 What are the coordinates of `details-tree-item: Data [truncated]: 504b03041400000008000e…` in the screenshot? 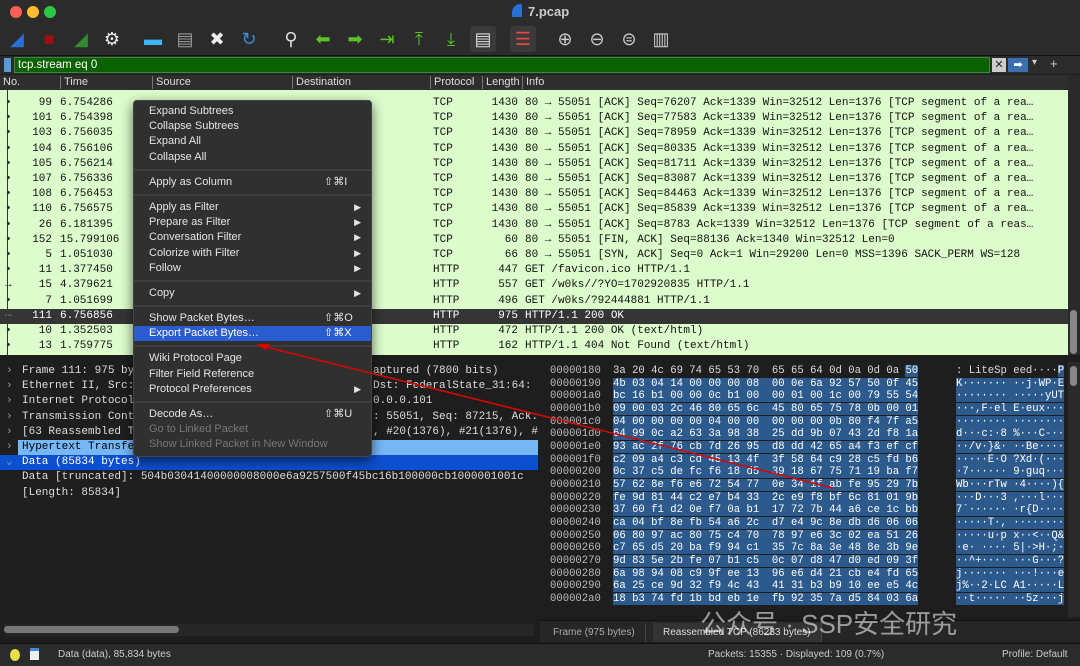 It's located at (269, 477).